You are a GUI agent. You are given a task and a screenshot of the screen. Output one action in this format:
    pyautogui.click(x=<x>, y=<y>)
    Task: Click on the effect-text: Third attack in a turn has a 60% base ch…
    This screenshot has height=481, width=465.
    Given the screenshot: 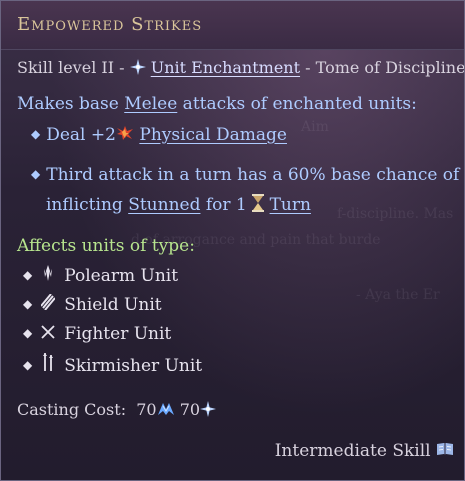 What is the action you would take?
    pyautogui.click(x=253, y=175)
    